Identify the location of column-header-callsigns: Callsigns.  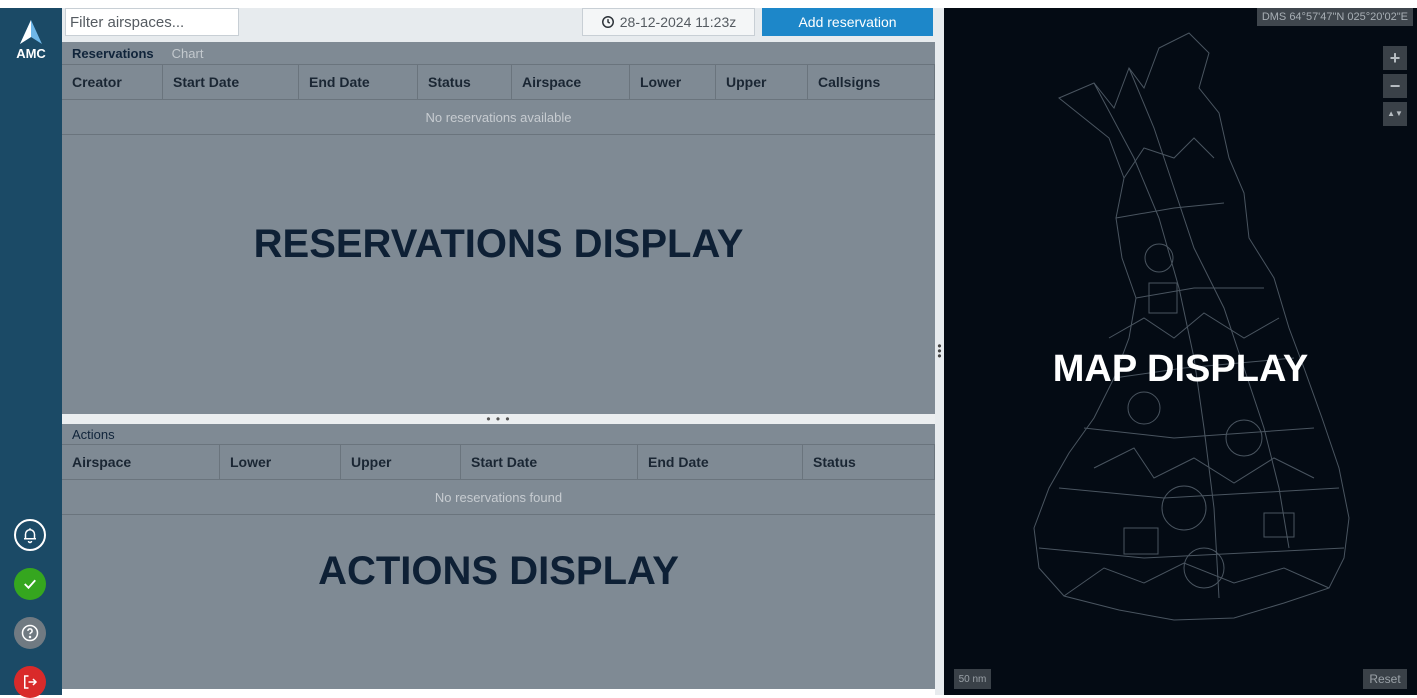
(871, 82).